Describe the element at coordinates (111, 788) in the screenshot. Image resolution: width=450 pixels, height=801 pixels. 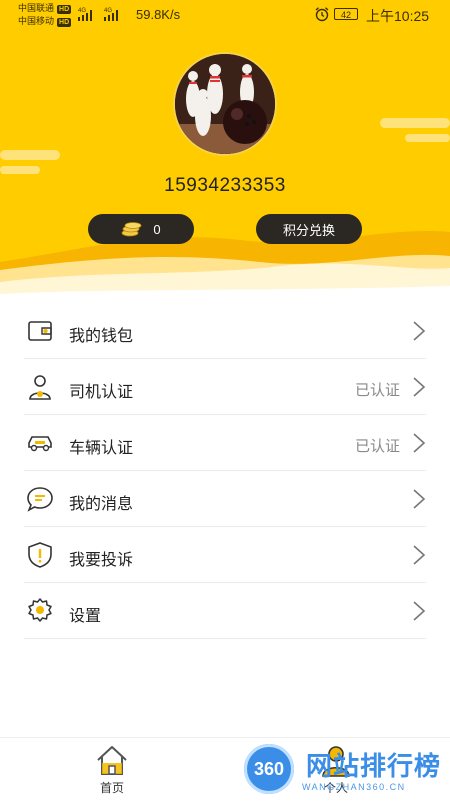
I see `nav-label-home: 首页` at that location.